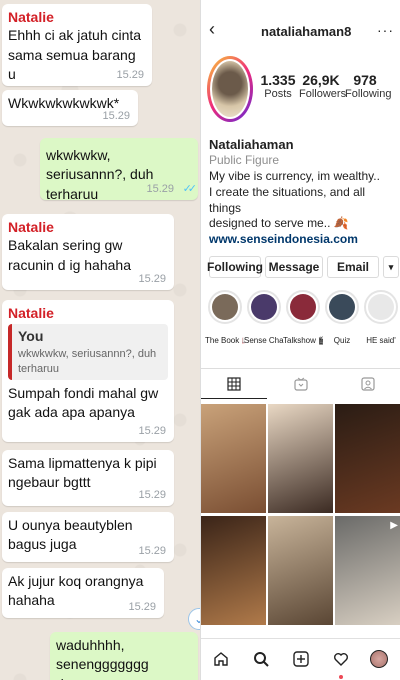 The image size is (400, 680). Describe the element at coordinates (321, 80) in the screenshot. I see `stat-value: 26,9K` at that location.